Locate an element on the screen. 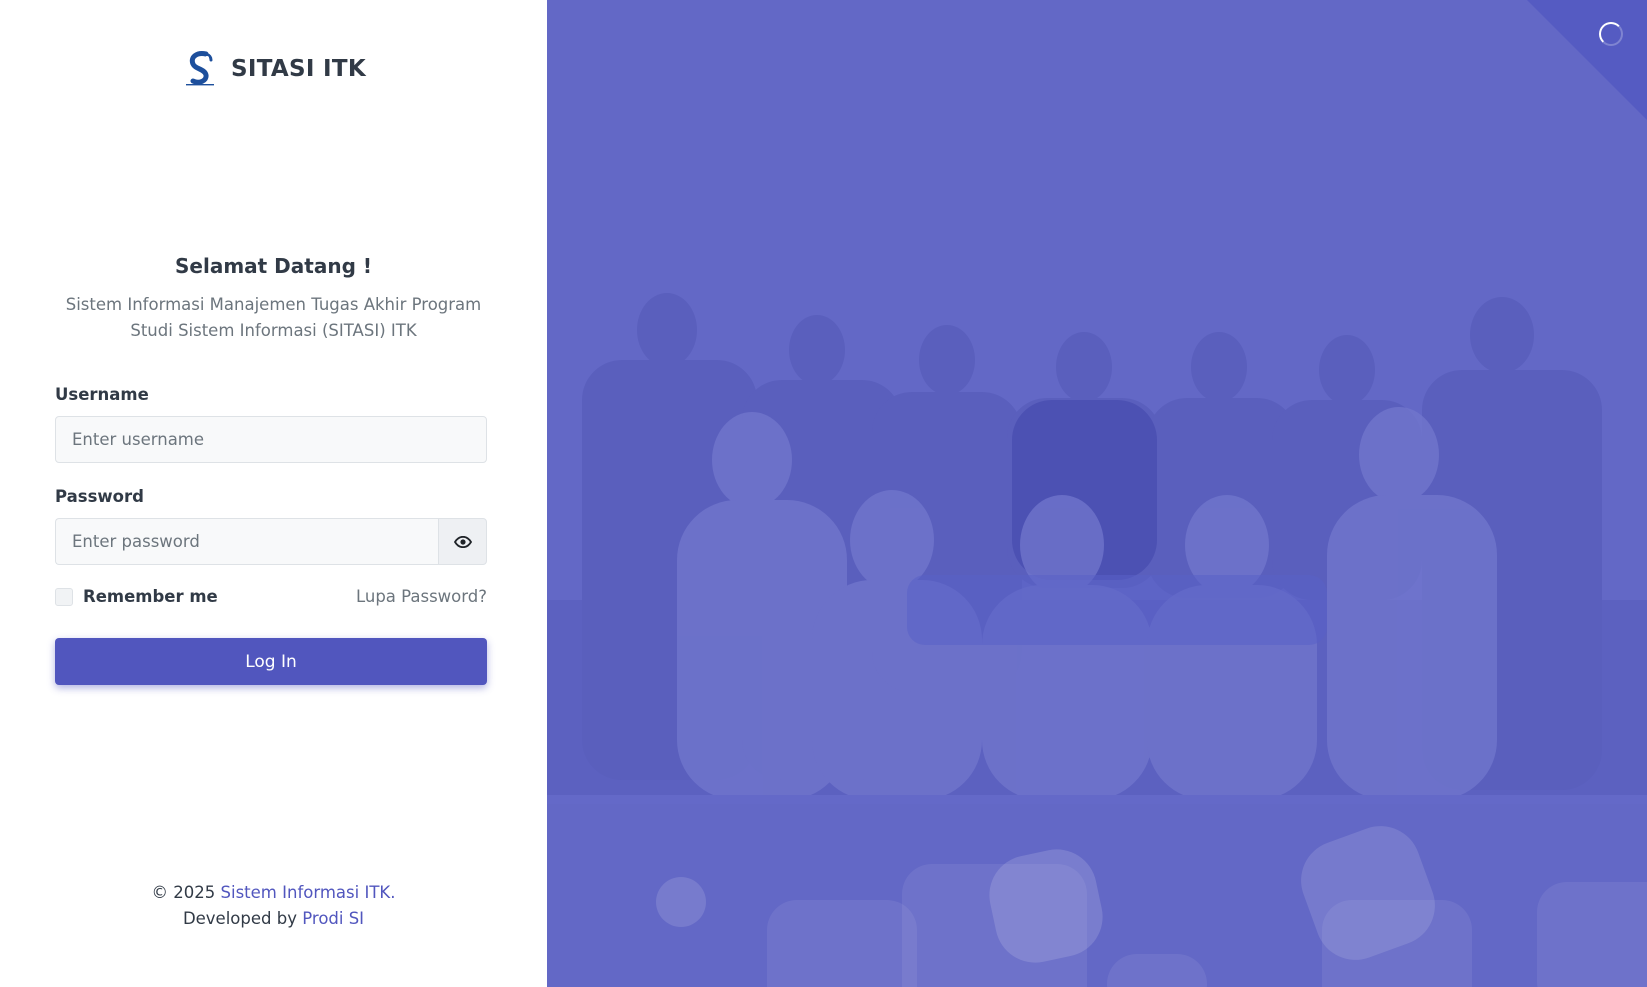 Image resolution: width=1647 pixels, height=987 pixels. copyright-line: © 2025 Sistem Informasi ITK. is located at coordinates (273, 893).